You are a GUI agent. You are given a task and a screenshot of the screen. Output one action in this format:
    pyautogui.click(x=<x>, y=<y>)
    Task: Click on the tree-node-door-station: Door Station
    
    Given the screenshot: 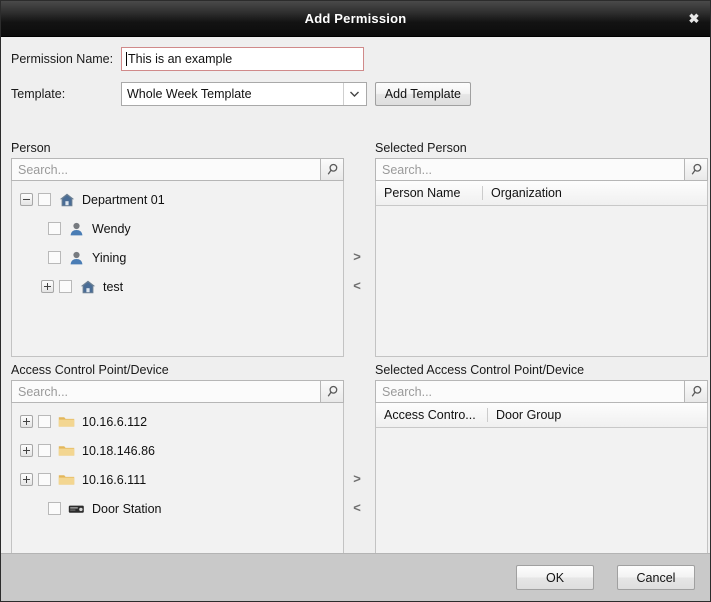 What is the action you would take?
    pyautogui.click(x=177, y=508)
    